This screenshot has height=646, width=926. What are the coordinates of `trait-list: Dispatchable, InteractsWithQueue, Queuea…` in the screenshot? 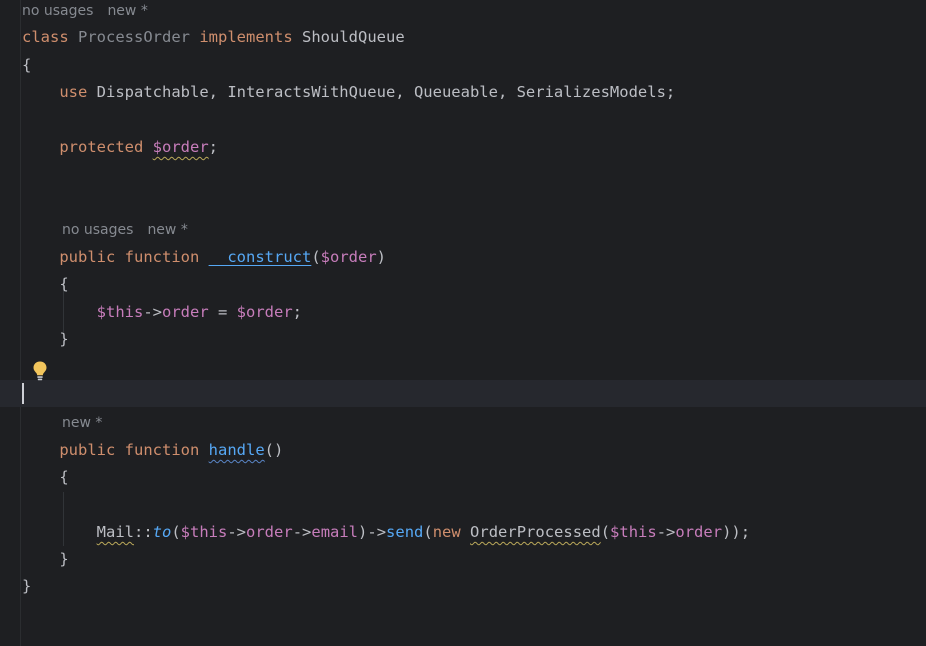 It's located at (386, 92).